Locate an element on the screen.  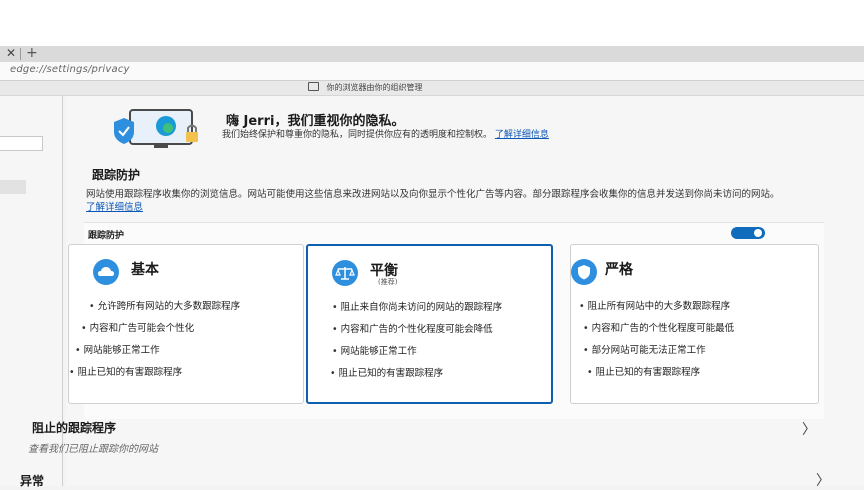
privacy-description-text: 我们始终保护和尊重你的隐私，同时提供你应有的透明度和控制权。 is located at coordinates (357, 135).